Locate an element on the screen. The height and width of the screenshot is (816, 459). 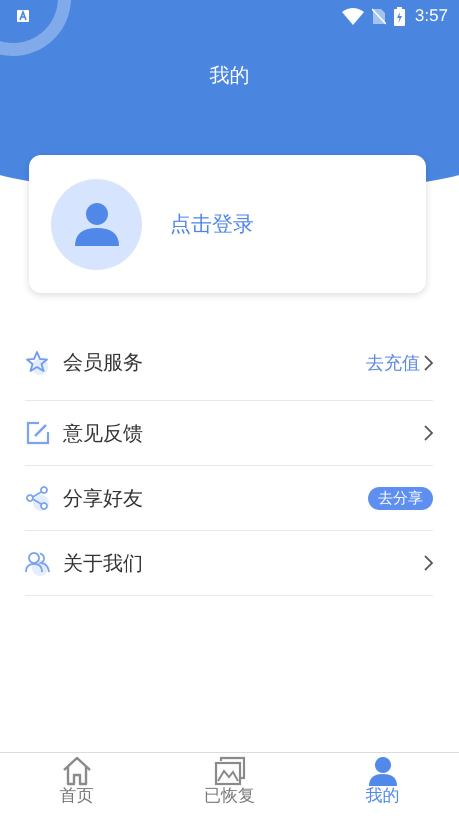
nav-tab: 首页 is located at coordinates (76, 784).